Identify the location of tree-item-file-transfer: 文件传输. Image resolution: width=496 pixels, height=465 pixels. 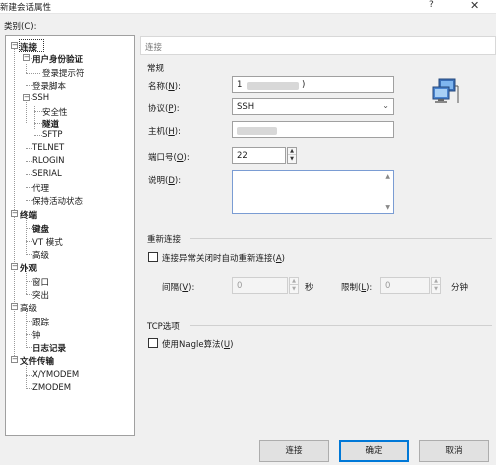
(37, 361).